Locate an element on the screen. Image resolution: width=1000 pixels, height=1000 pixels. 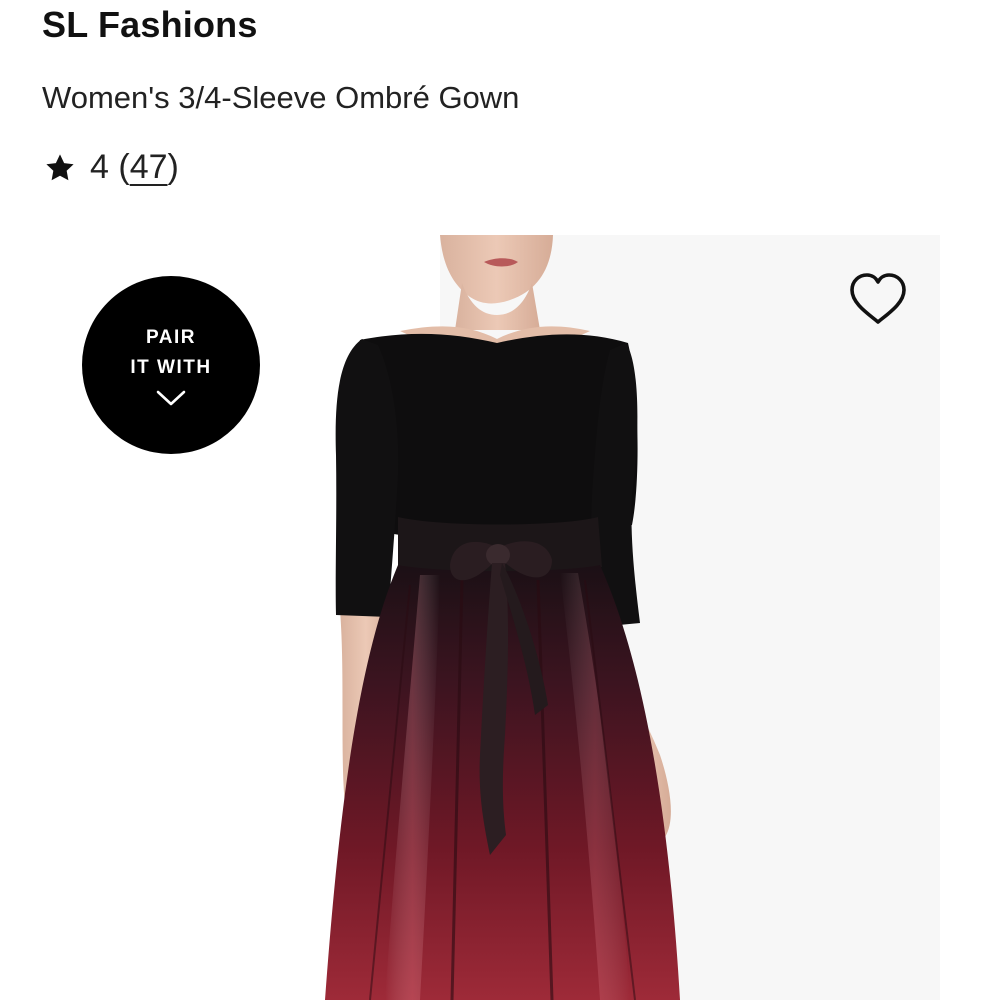
pair-it-with-button: PAIR IT WITH is located at coordinates (171, 365).